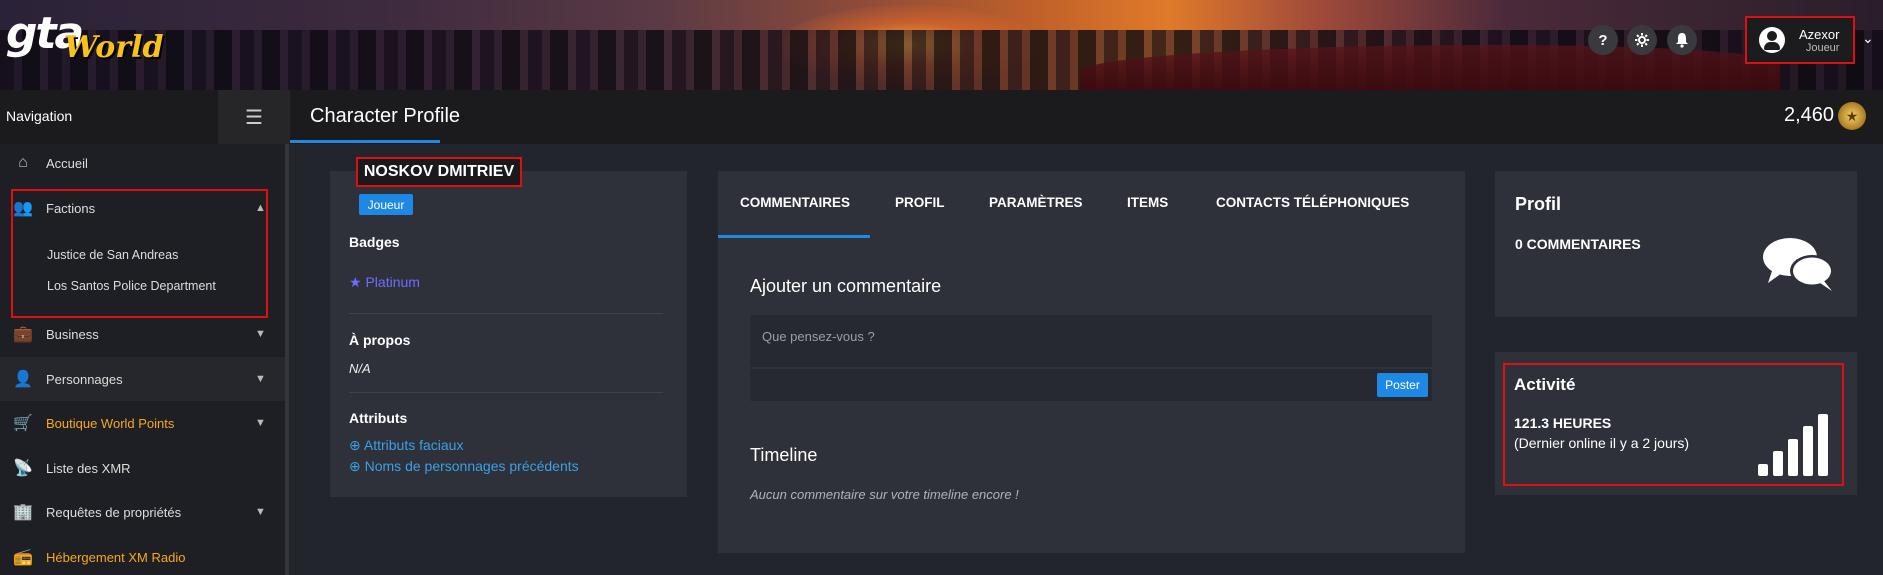  I want to click on badge-platinum: ★ Platinum, so click(384, 282).